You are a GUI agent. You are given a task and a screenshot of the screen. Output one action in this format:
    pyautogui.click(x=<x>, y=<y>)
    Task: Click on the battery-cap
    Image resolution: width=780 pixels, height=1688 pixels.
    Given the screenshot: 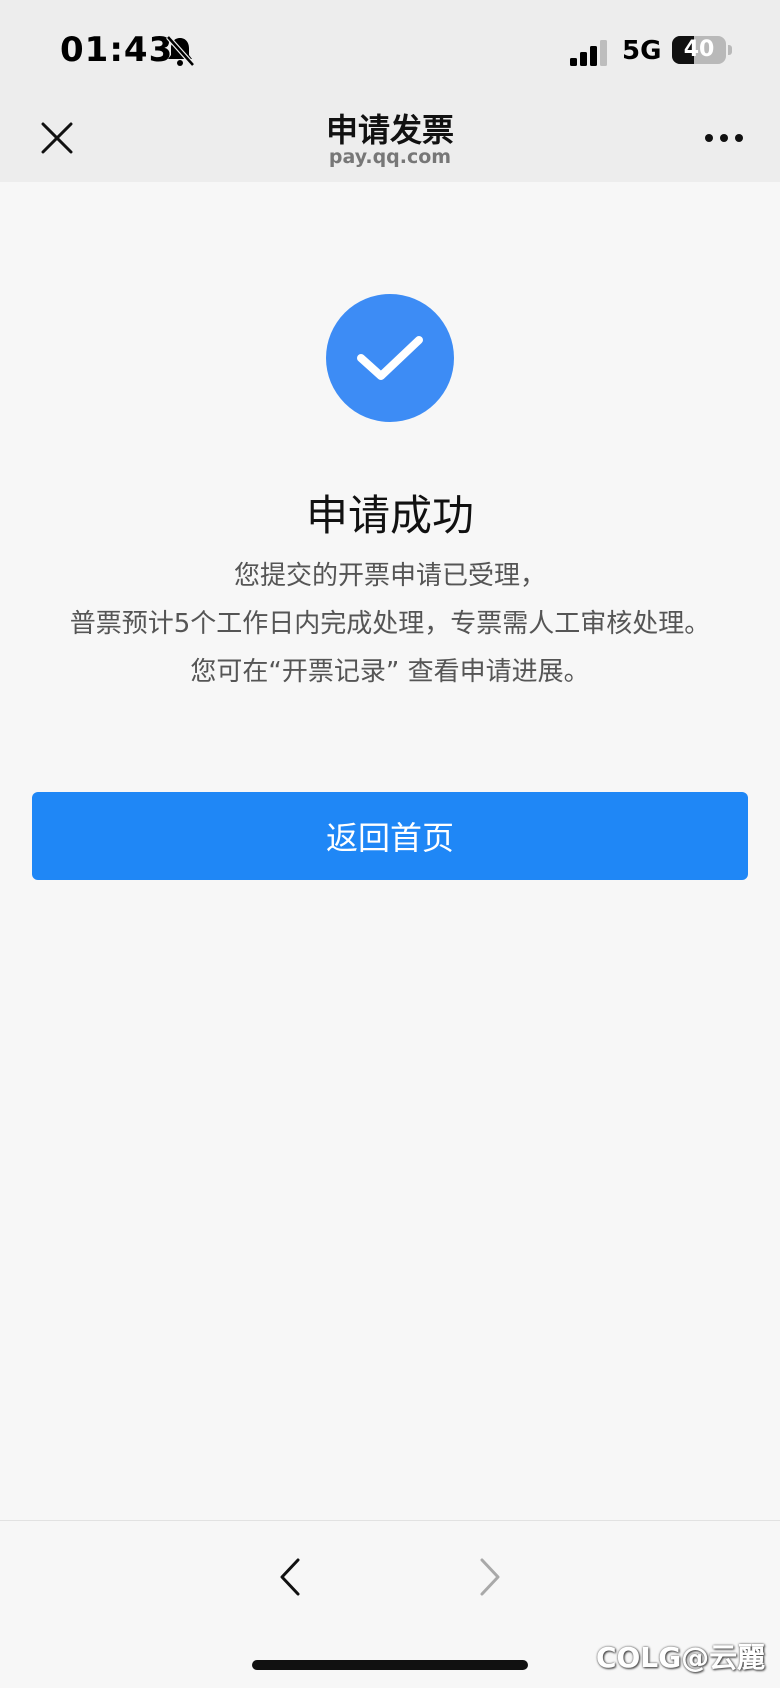 What is the action you would take?
    pyautogui.click(x=730, y=50)
    